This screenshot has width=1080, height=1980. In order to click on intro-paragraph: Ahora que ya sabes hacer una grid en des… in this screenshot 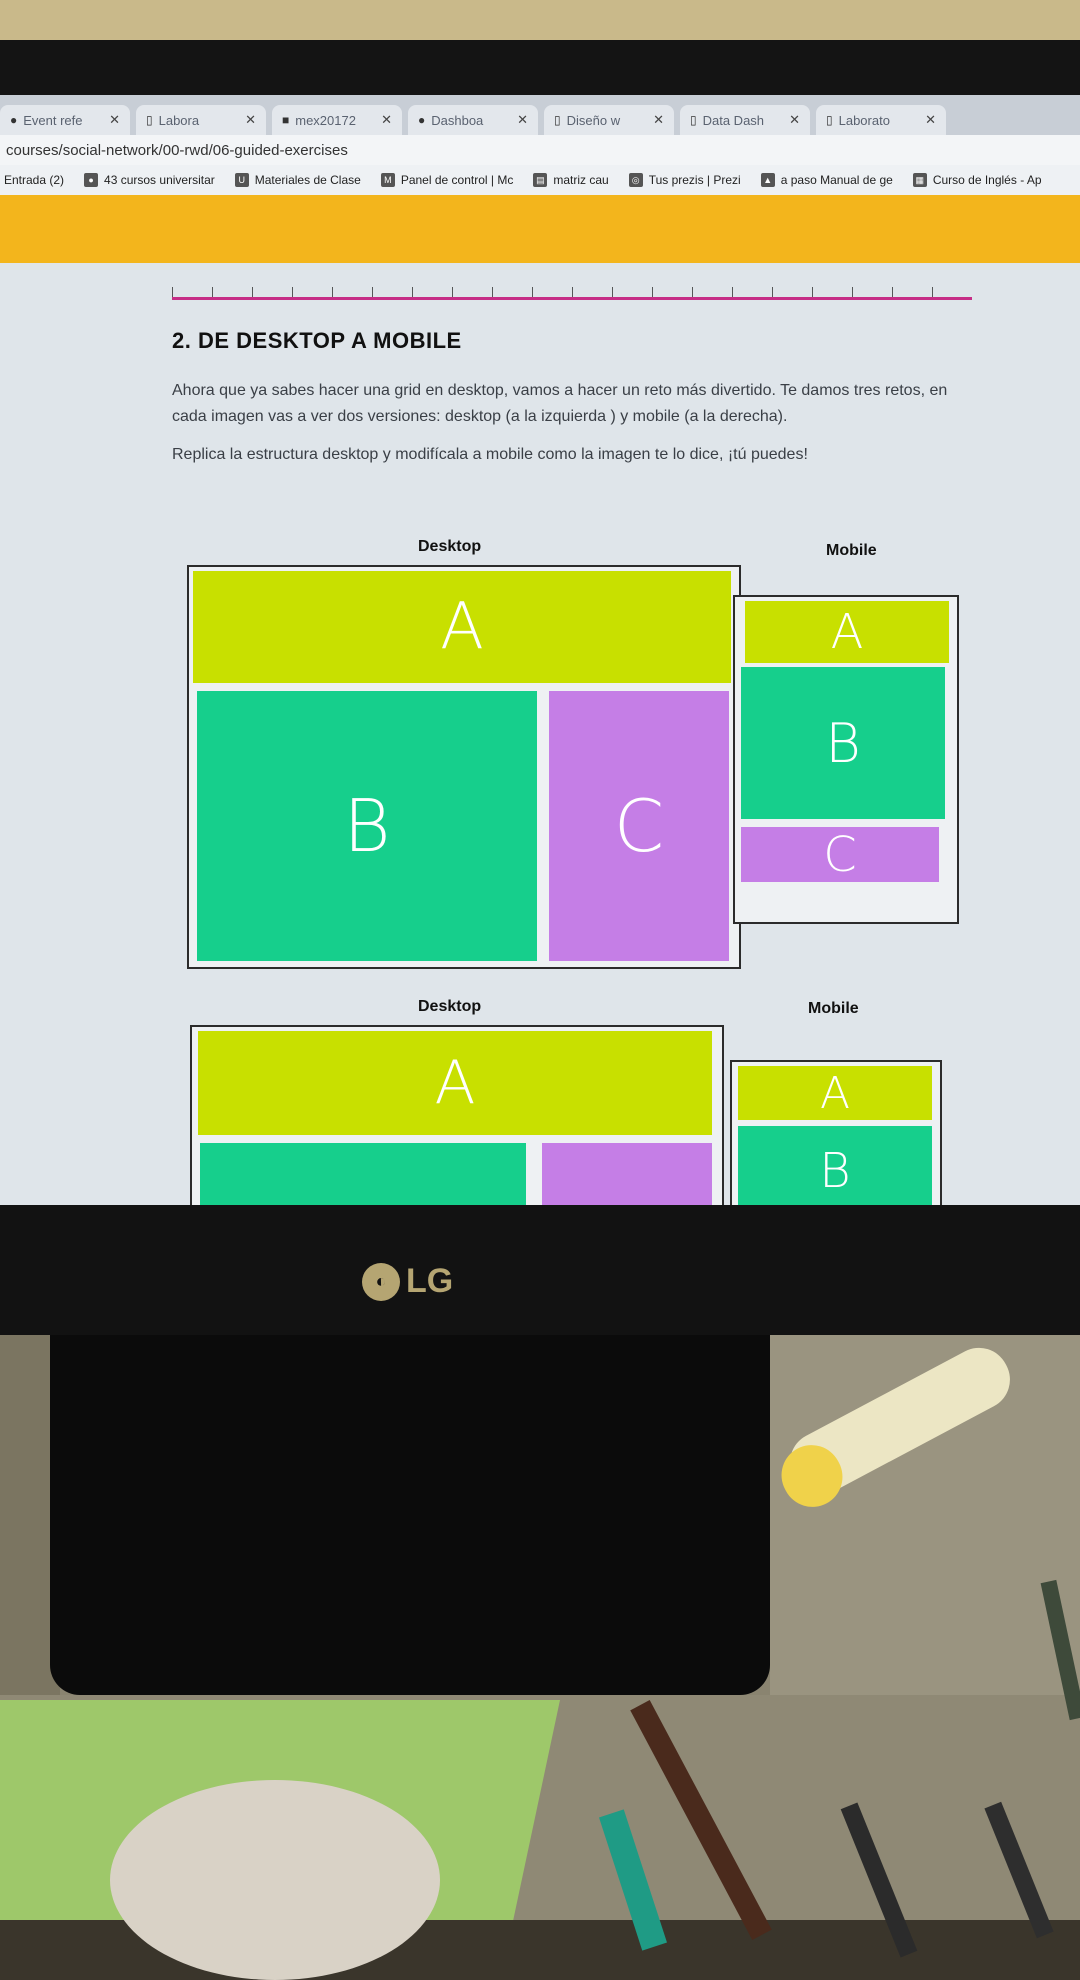, I will do `click(560, 403)`.